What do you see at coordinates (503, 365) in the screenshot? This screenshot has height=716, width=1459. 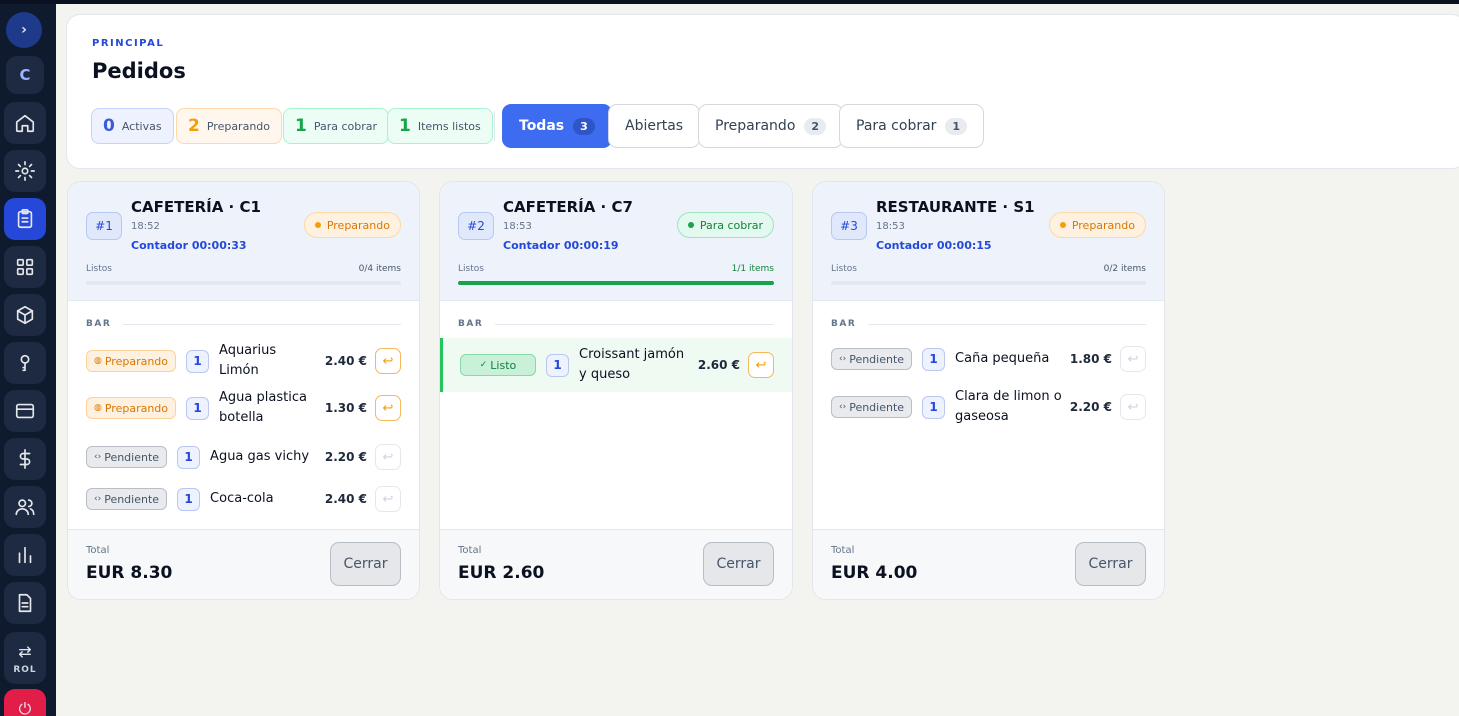 I see `item-status-label: Listo` at bounding box center [503, 365].